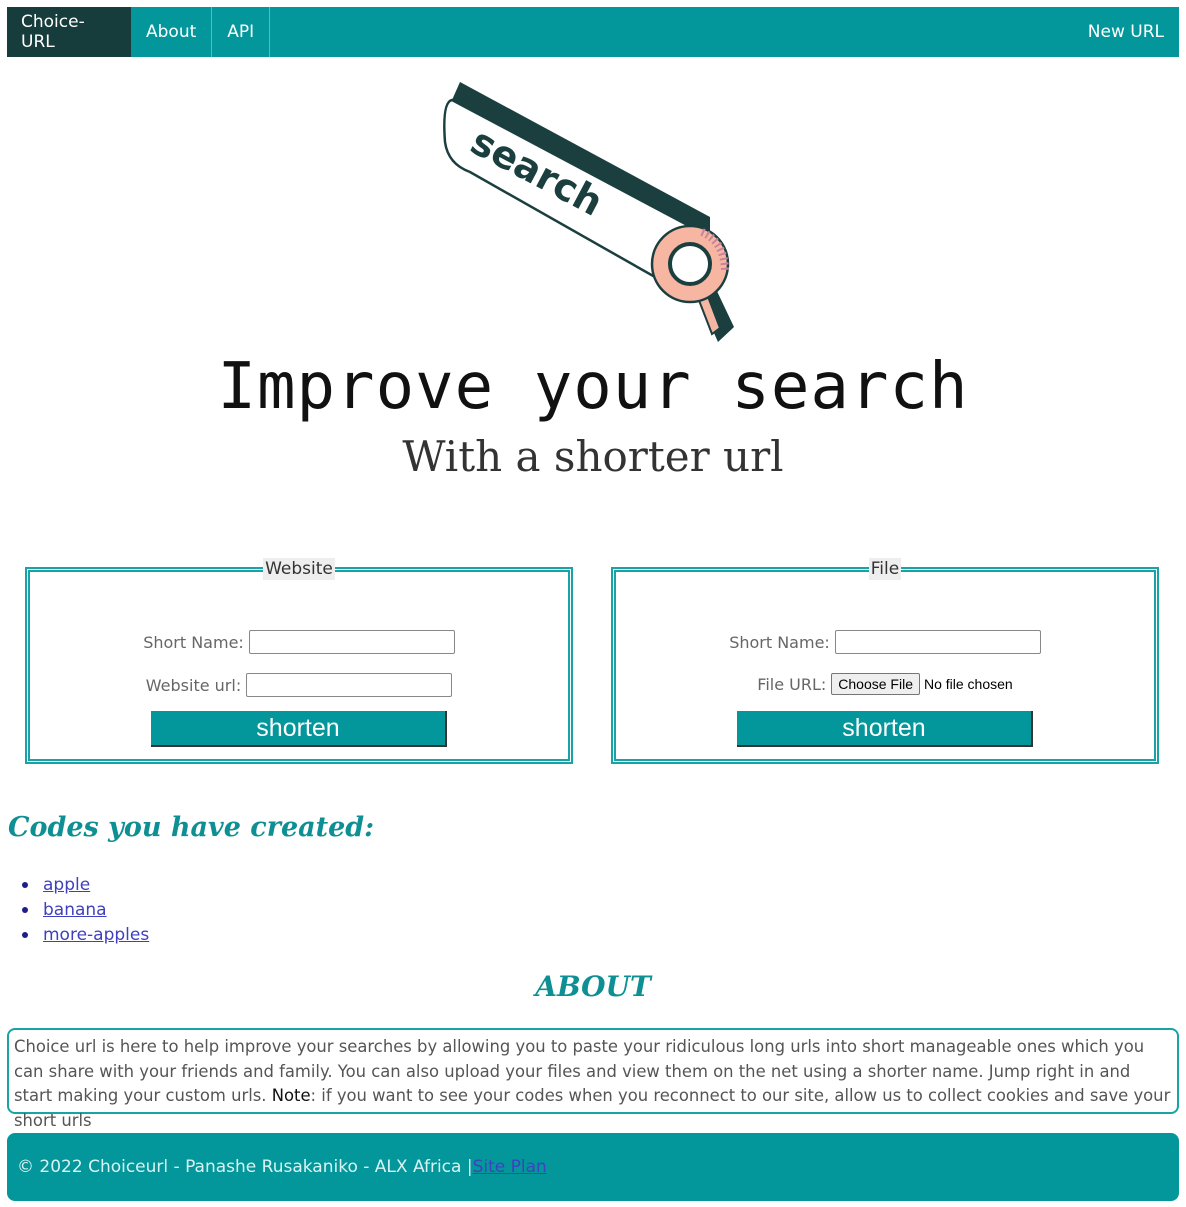 This screenshot has height=1207, width=1186. I want to click on nav-item-about: About, so click(172, 32).